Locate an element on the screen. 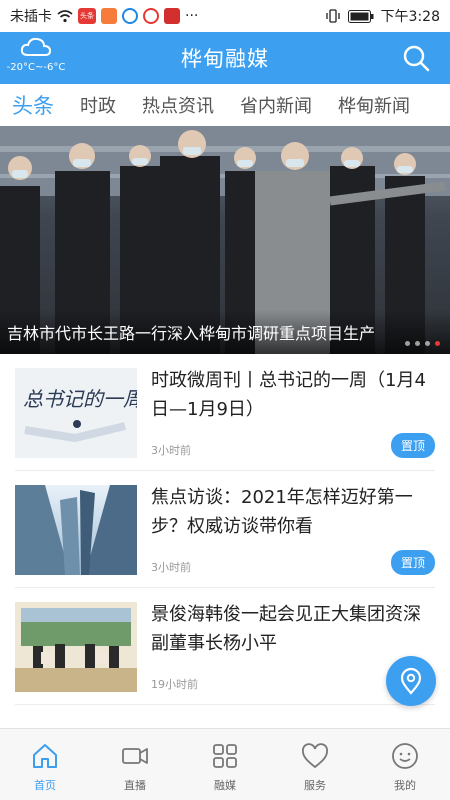 This screenshot has width=450, height=800. carousel-dot-active is located at coordinates (437, 343).